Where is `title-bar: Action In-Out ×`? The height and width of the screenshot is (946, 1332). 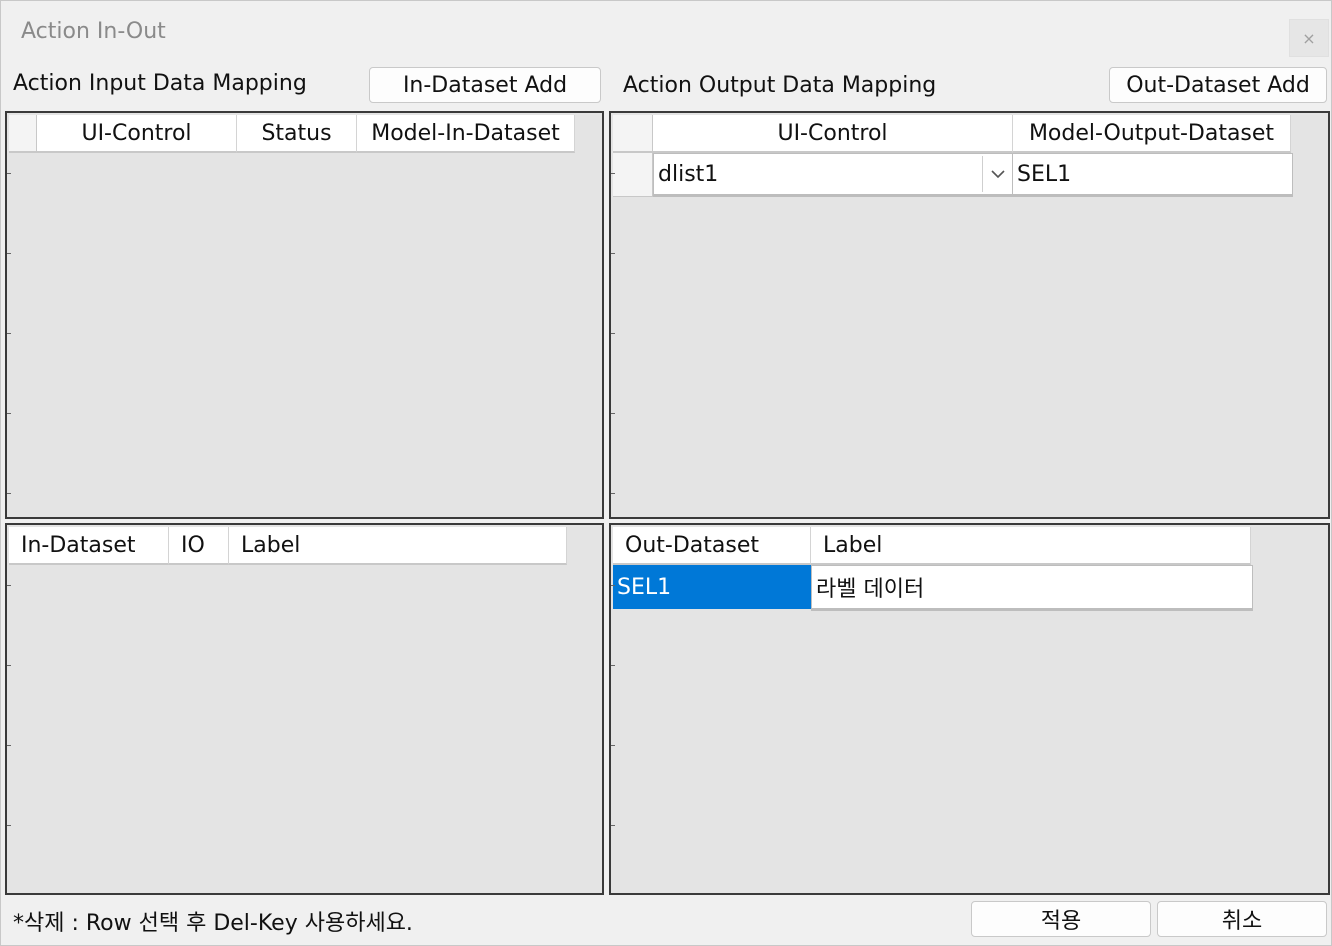 title-bar: Action In-Out × is located at coordinates (666, 32).